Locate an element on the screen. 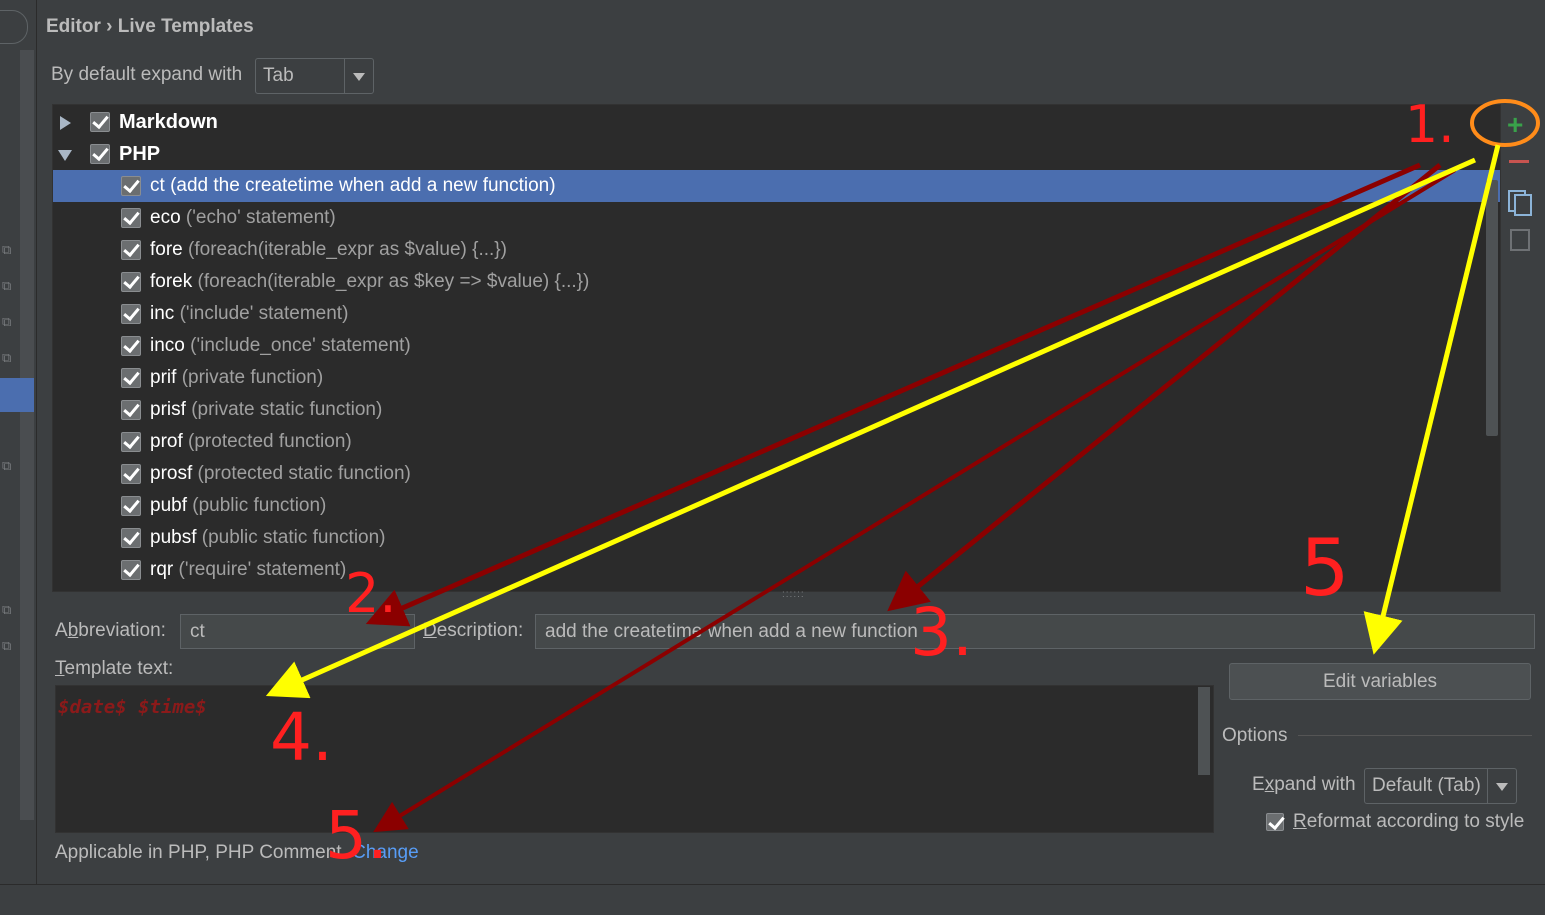 This screenshot has width=1545, height=915. highlight-circle is located at coordinates (1505, 123).